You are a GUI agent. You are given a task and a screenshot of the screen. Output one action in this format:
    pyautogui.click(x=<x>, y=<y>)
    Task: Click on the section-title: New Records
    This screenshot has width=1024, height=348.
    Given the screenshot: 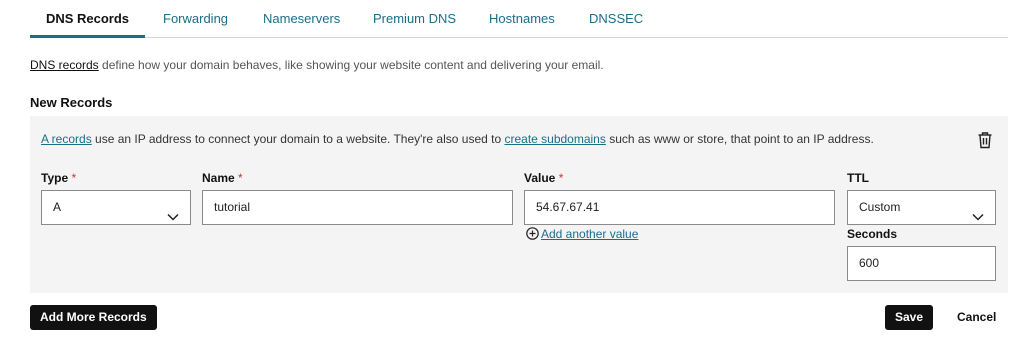 What is the action you would take?
    pyautogui.click(x=71, y=102)
    